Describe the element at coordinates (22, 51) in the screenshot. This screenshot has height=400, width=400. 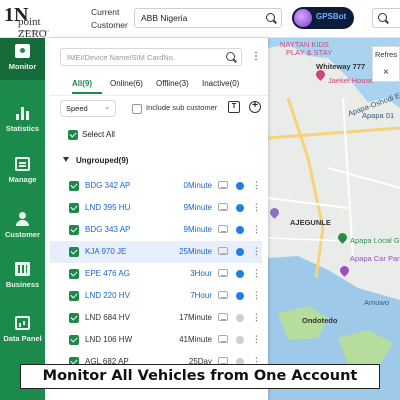
I see `monitor-icon` at that location.